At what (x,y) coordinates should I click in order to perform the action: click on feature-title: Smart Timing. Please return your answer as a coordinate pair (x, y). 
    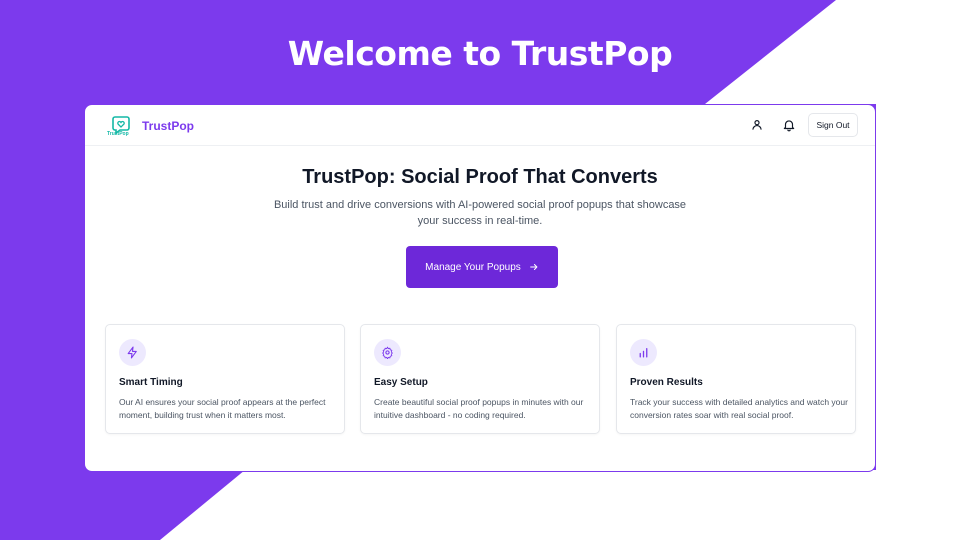
    Looking at the image, I should click on (151, 382).